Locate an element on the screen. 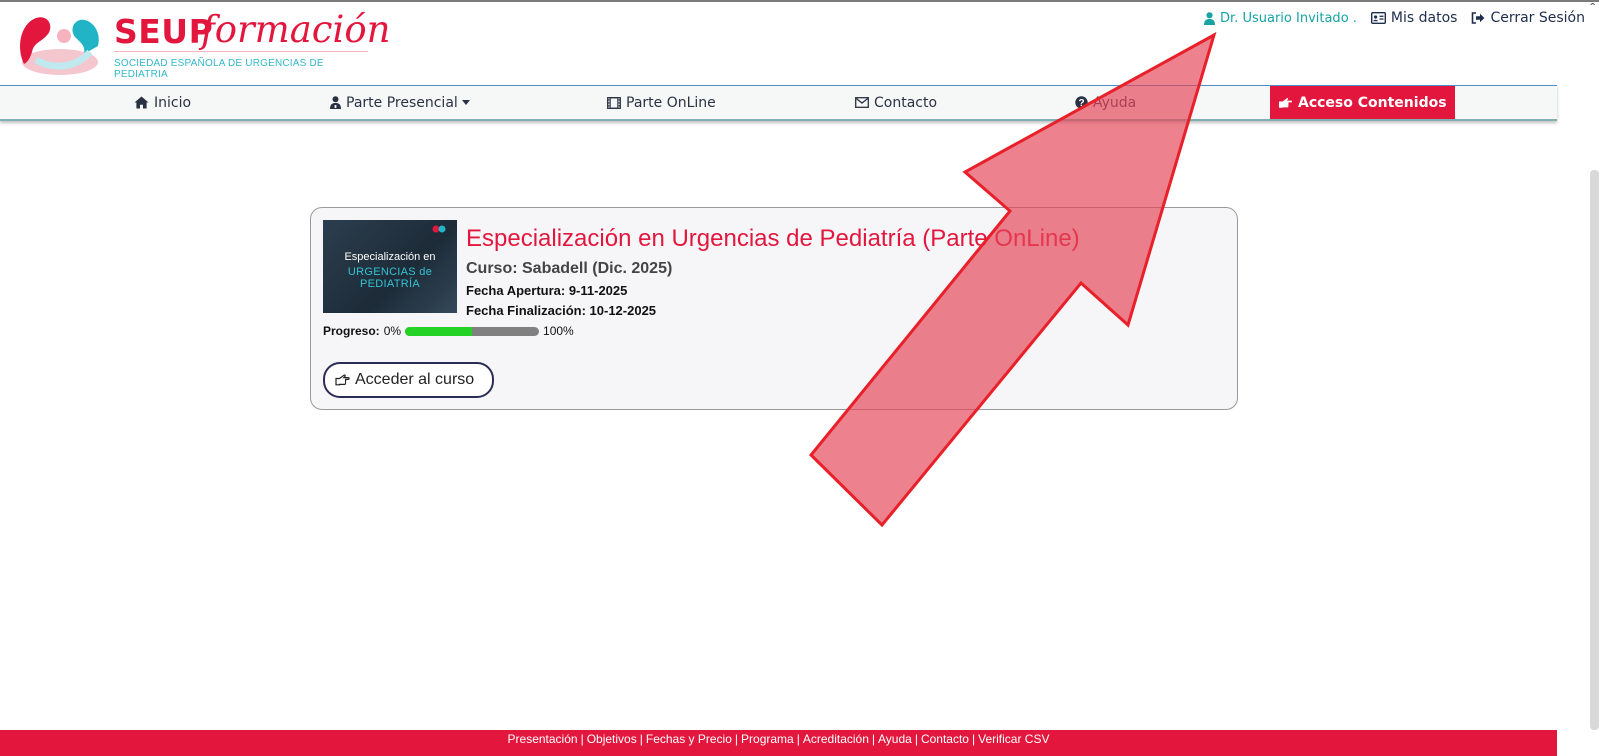 Image resolution: width=1599 pixels, height=756 pixels. nav-item-label: Inicio is located at coordinates (173, 102).